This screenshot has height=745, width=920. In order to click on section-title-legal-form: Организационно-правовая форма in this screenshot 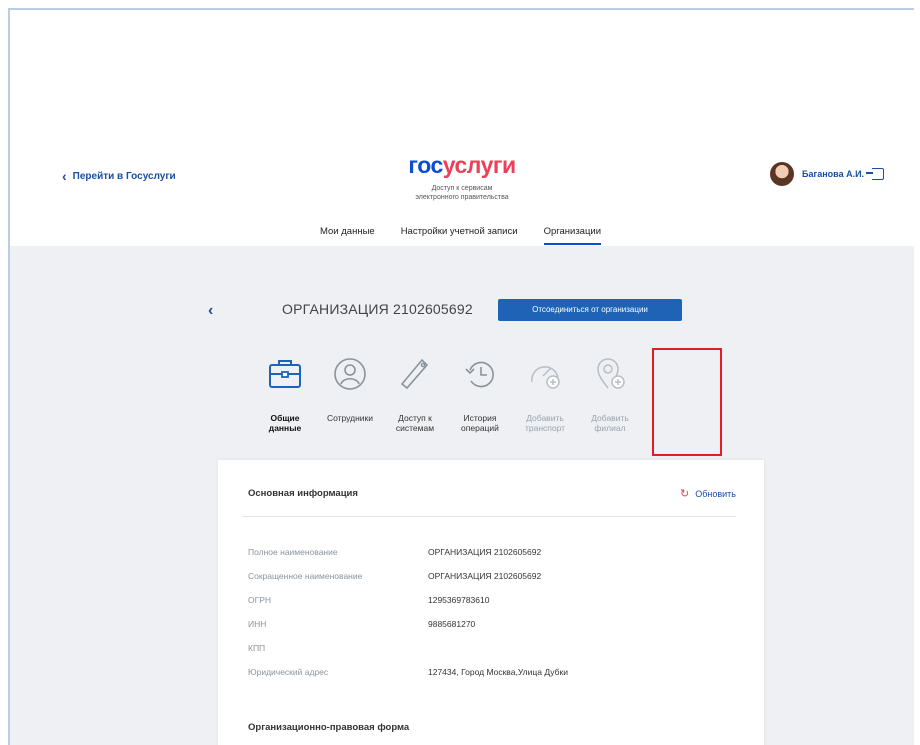, I will do `click(329, 727)`.